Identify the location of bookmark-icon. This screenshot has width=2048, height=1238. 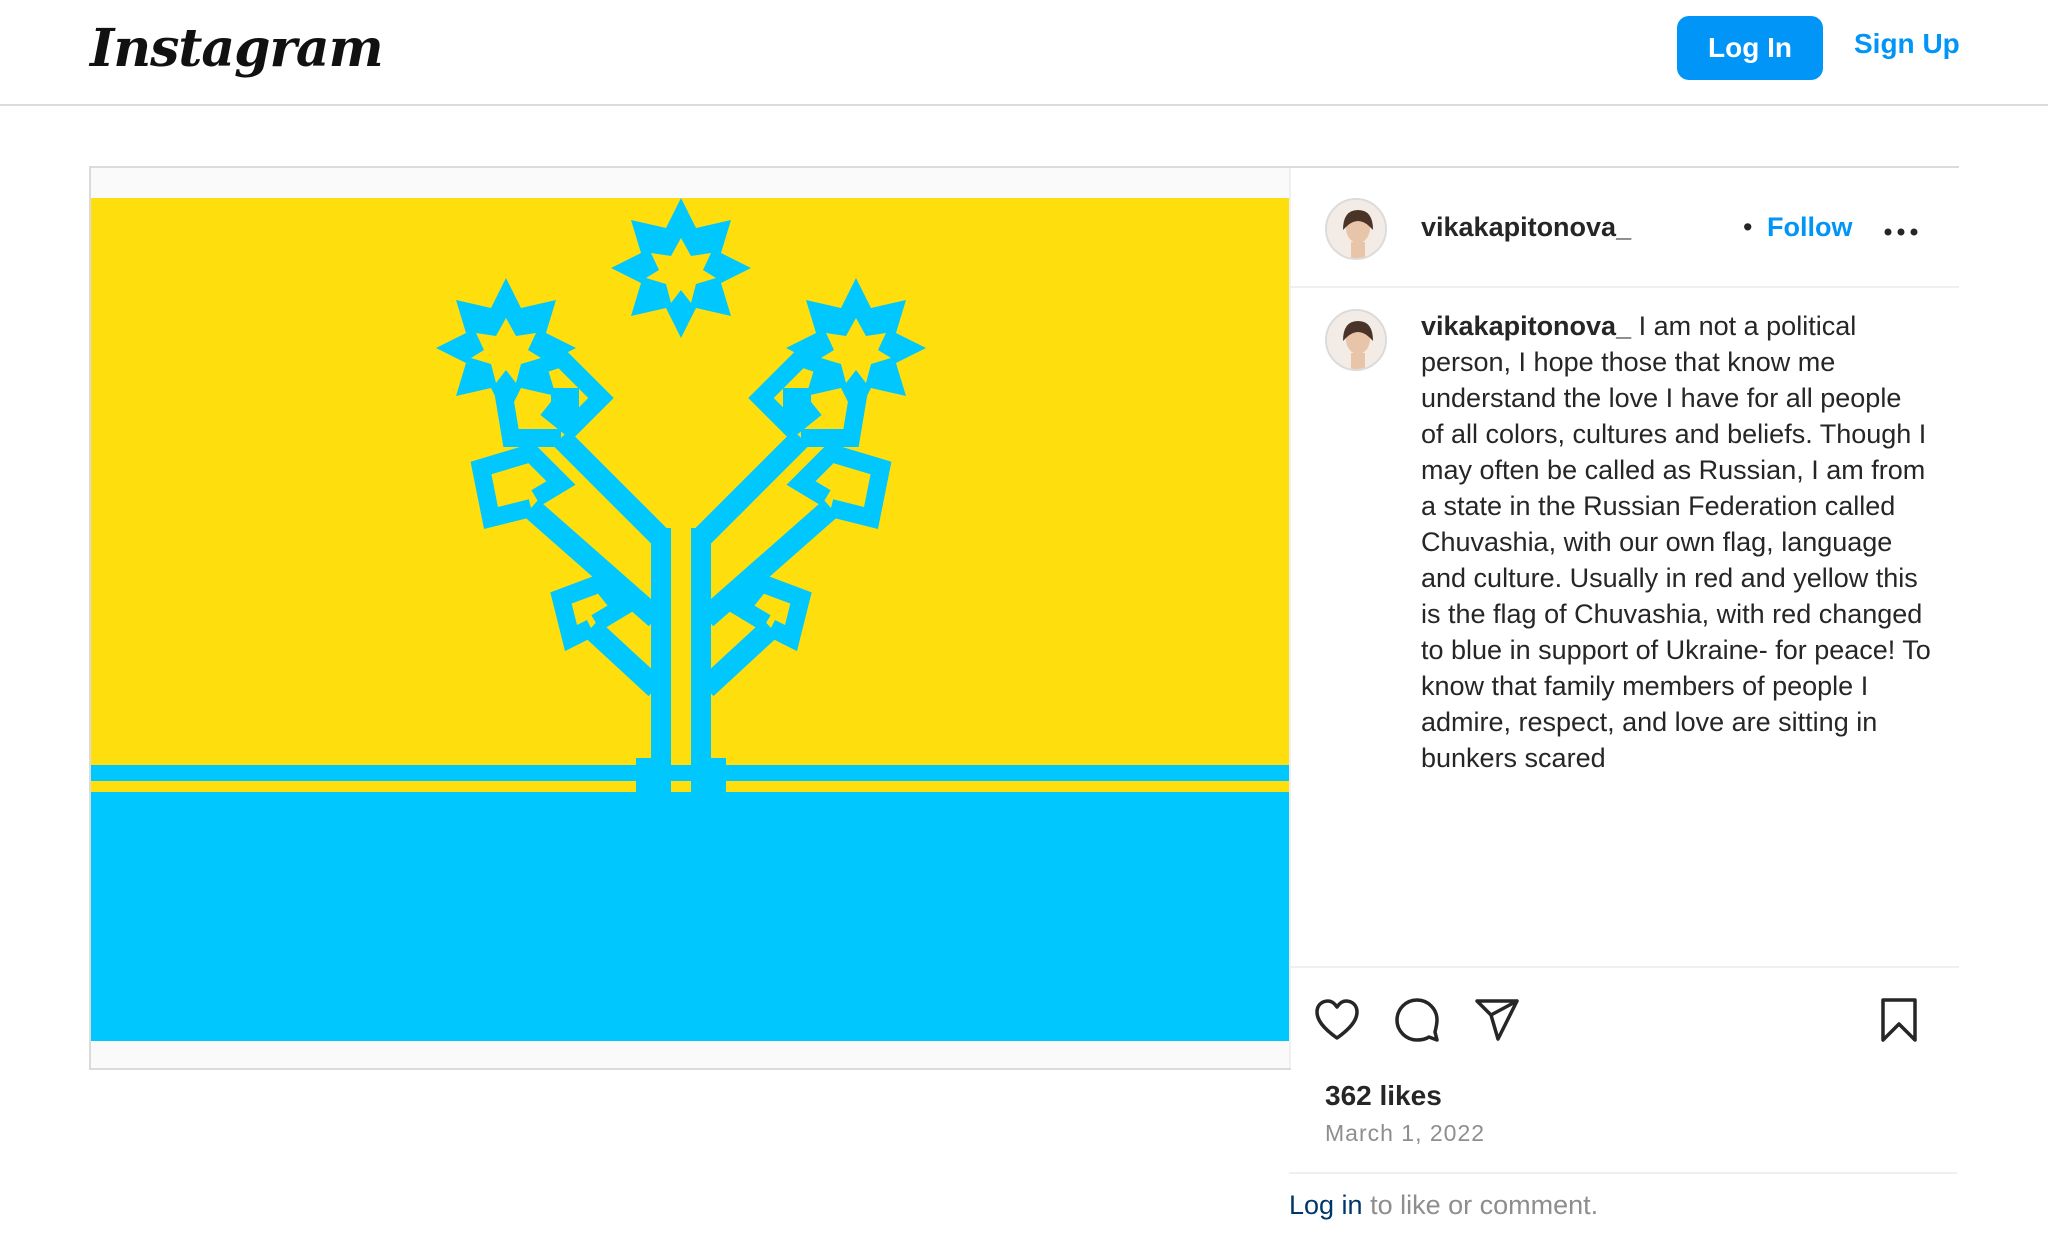
(1899, 1020).